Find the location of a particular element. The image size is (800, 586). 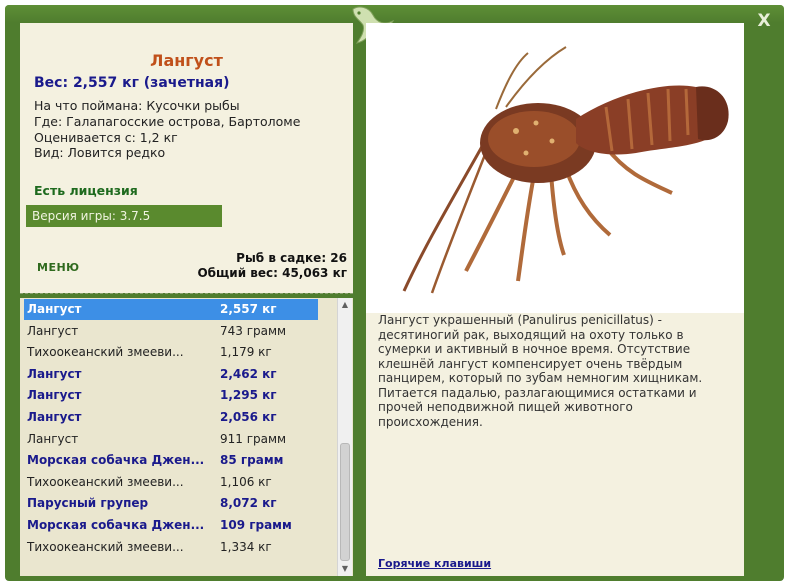

catch-list-row: Парусный групер 8,072 кг is located at coordinates (171, 503).